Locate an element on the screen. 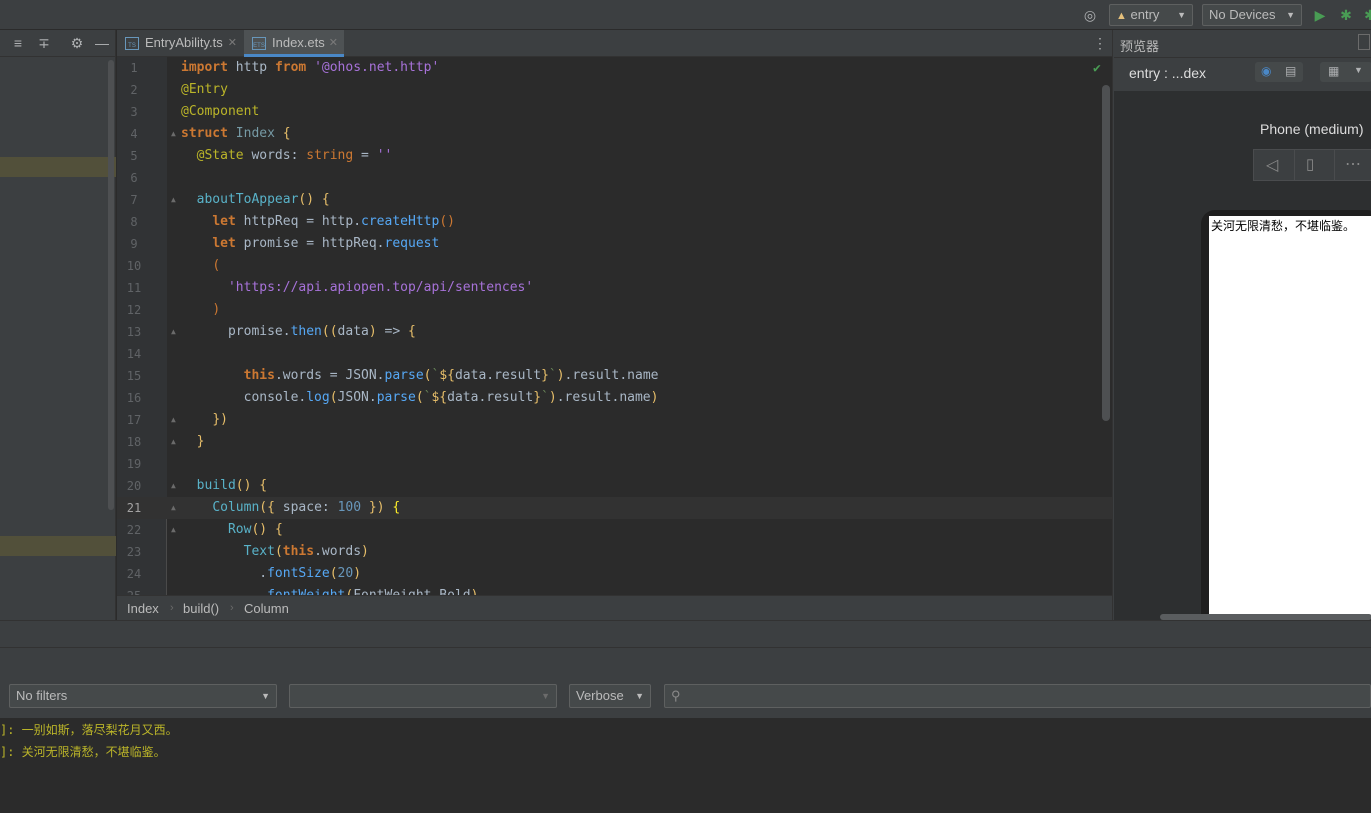 The height and width of the screenshot is (813, 1371). tab-index: ETS Index.ets ✕ is located at coordinates (294, 43).